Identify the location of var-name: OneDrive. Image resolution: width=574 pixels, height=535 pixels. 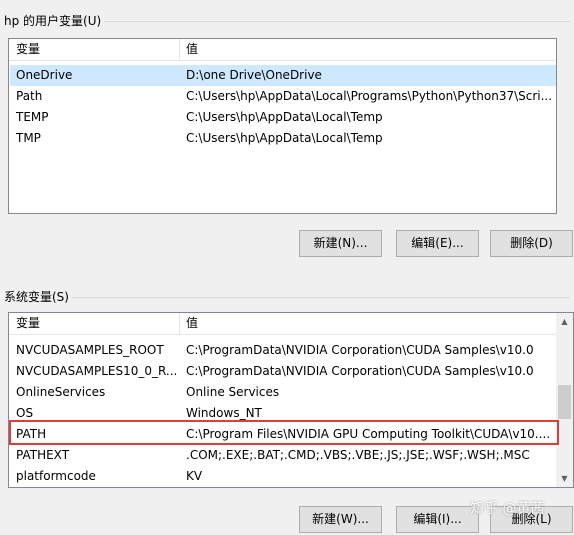
(44, 75).